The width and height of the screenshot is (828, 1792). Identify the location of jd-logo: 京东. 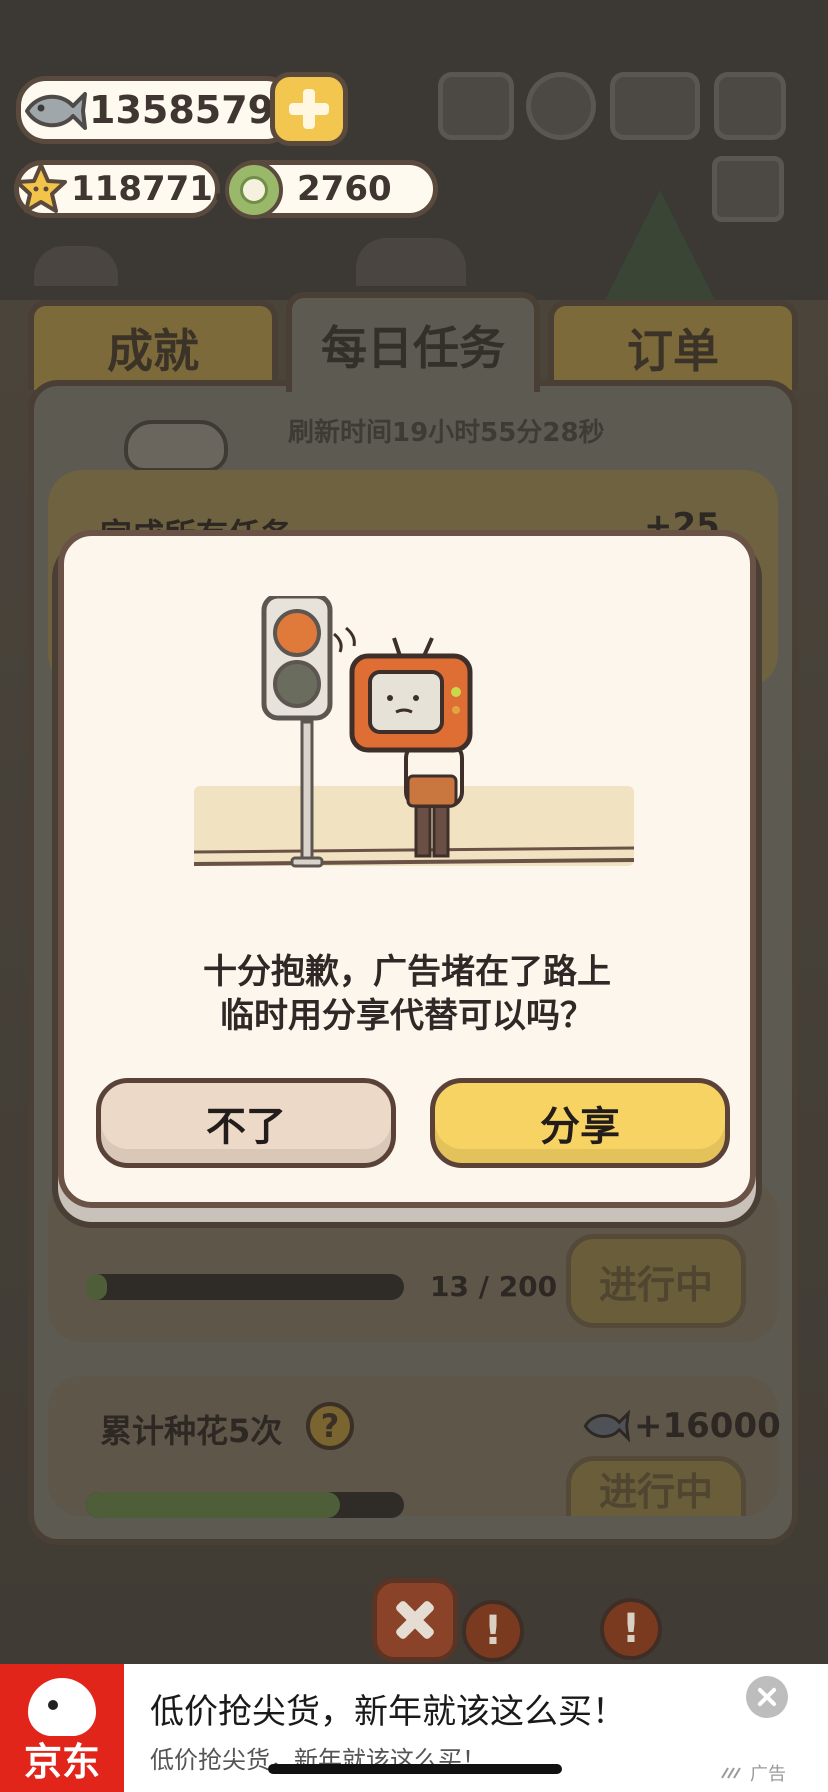
(62, 1728).